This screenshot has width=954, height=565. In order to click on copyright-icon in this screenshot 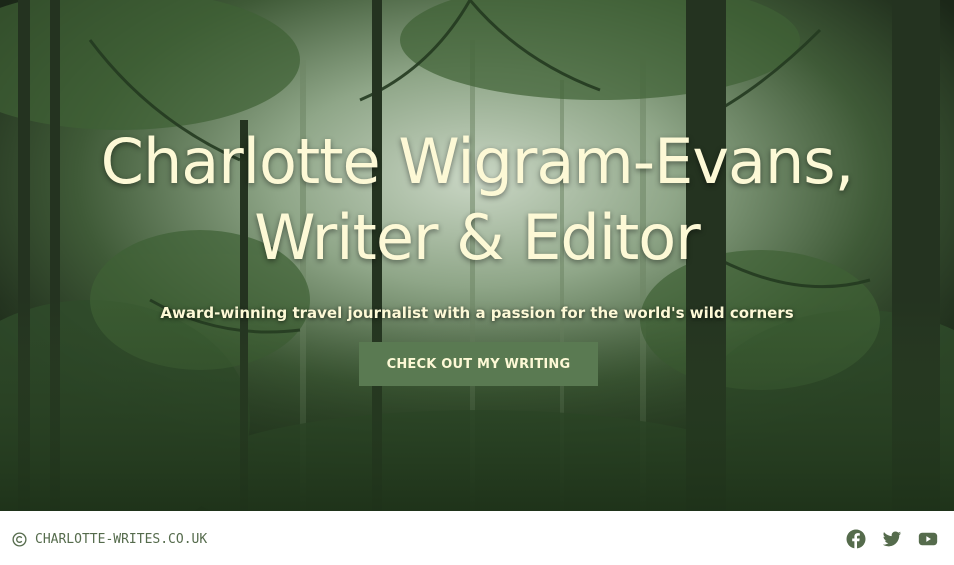, I will do `click(19, 539)`.